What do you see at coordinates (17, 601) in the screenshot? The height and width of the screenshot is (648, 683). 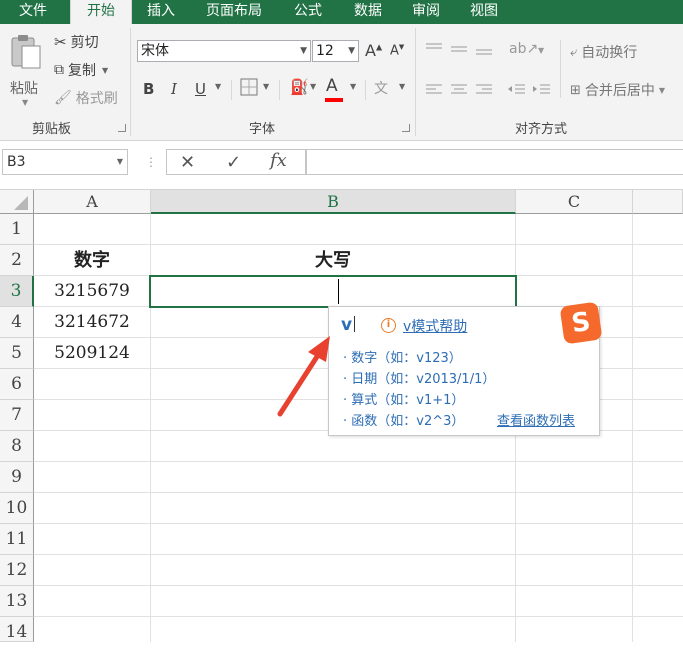 I see `row-header: 13` at bounding box center [17, 601].